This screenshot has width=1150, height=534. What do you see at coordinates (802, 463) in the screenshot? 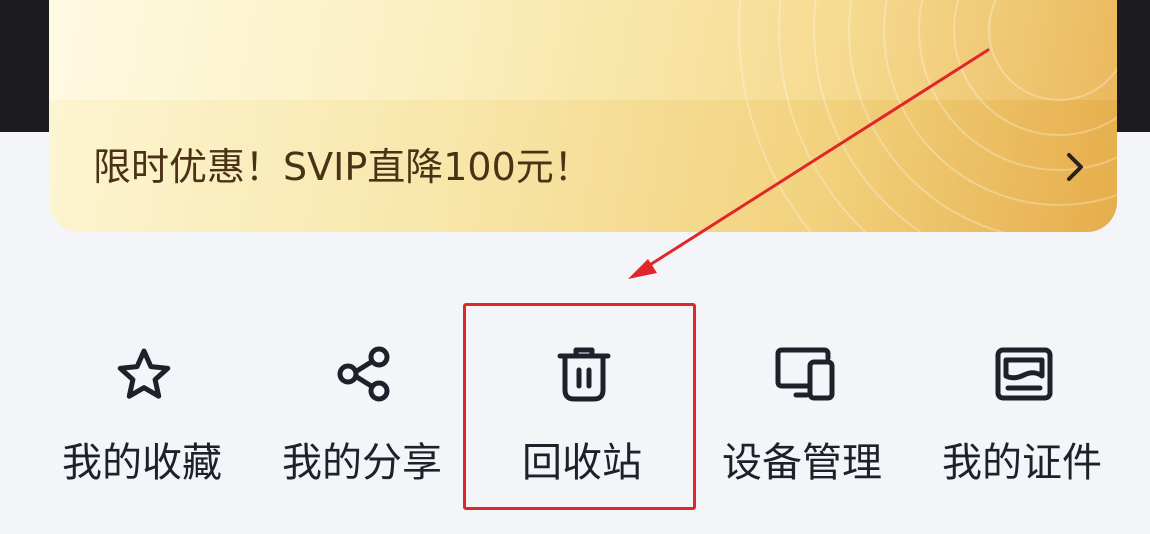
I see `tool-label-device-management: 设备管理` at bounding box center [802, 463].